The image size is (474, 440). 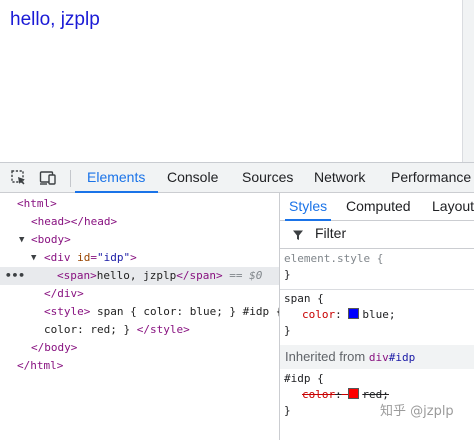 I want to click on dom-style-line-1: <style> span { color: blue; } #idp {, so click(x=163, y=312).